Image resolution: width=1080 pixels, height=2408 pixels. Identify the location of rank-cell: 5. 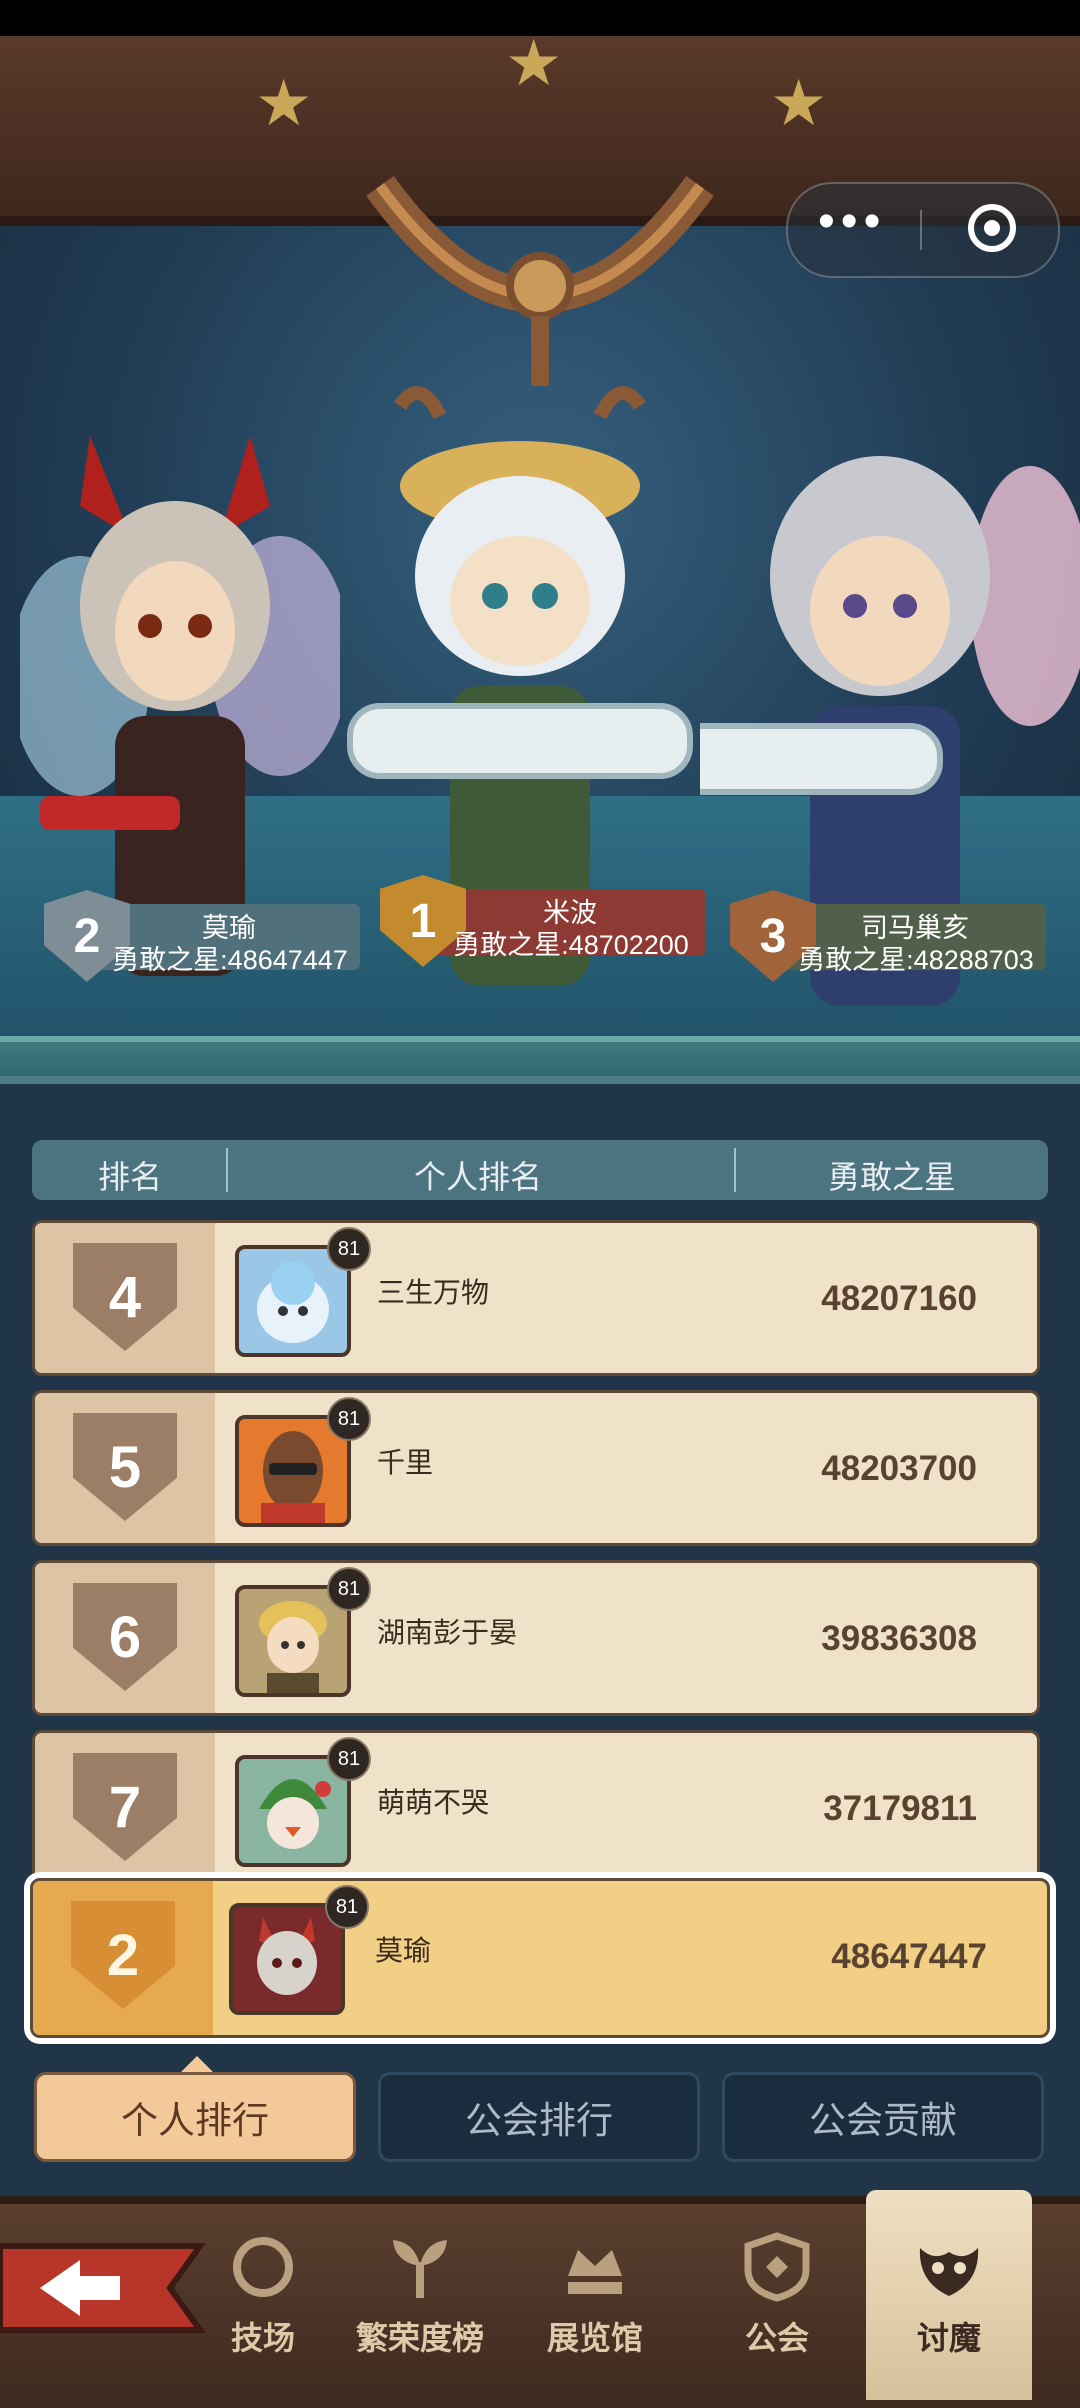
(125, 1468).